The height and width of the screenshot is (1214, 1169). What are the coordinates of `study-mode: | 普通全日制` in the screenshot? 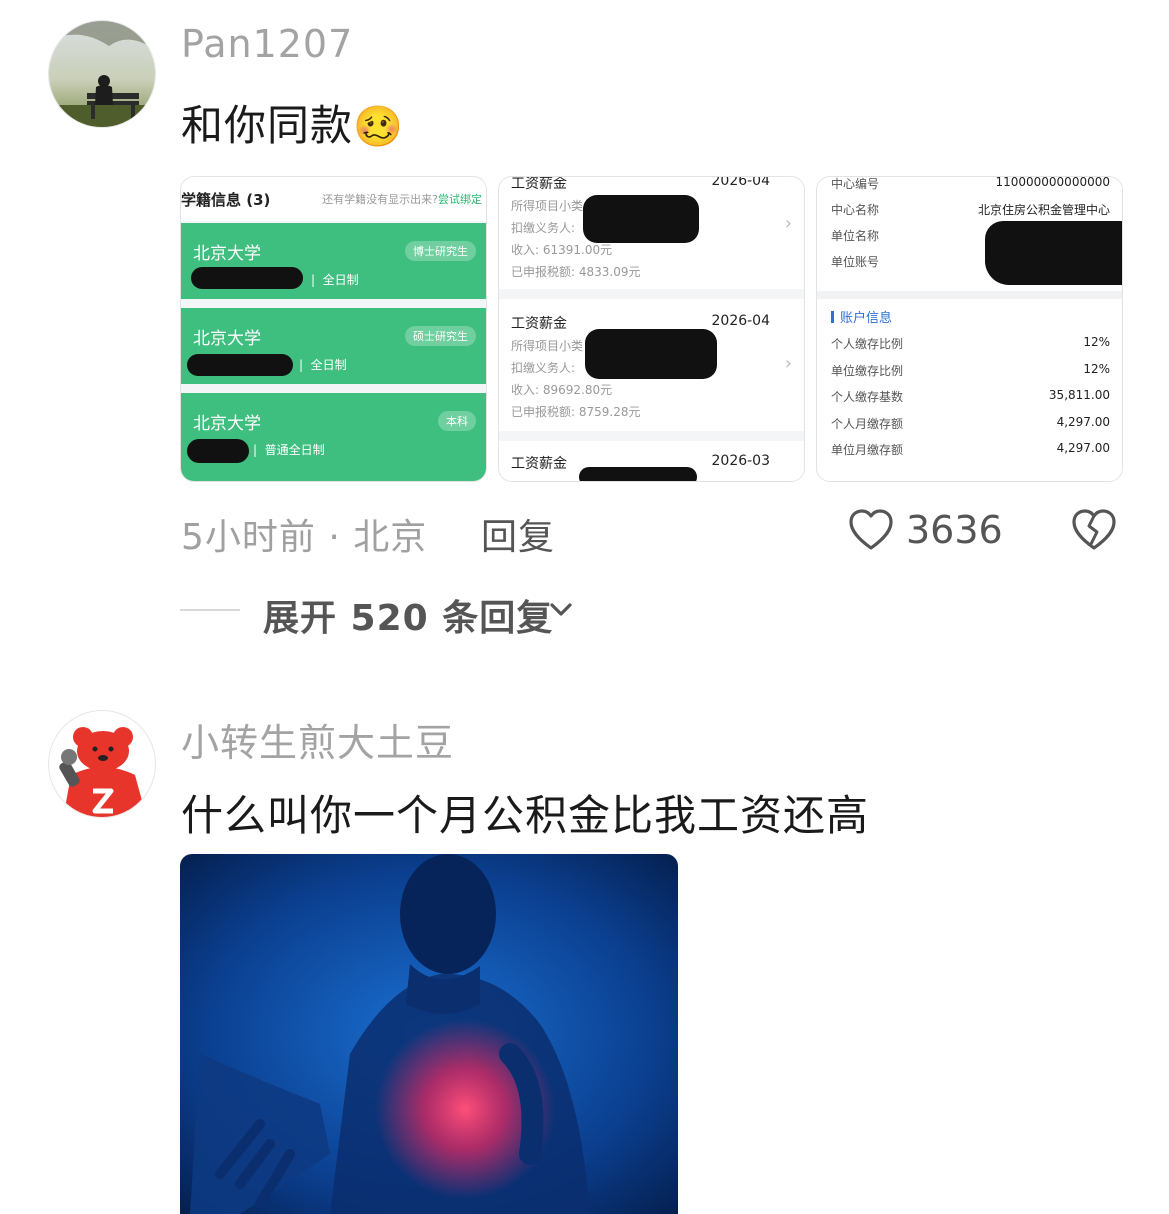 It's located at (289, 450).